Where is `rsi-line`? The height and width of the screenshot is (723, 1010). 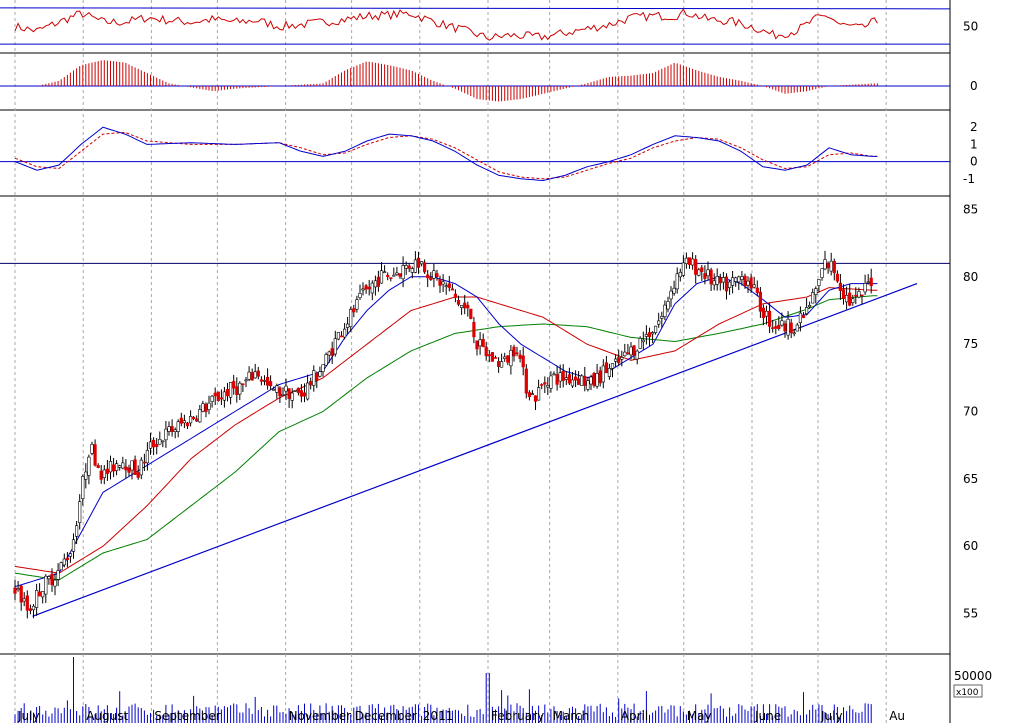
rsi-line is located at coordinates (446, 24).